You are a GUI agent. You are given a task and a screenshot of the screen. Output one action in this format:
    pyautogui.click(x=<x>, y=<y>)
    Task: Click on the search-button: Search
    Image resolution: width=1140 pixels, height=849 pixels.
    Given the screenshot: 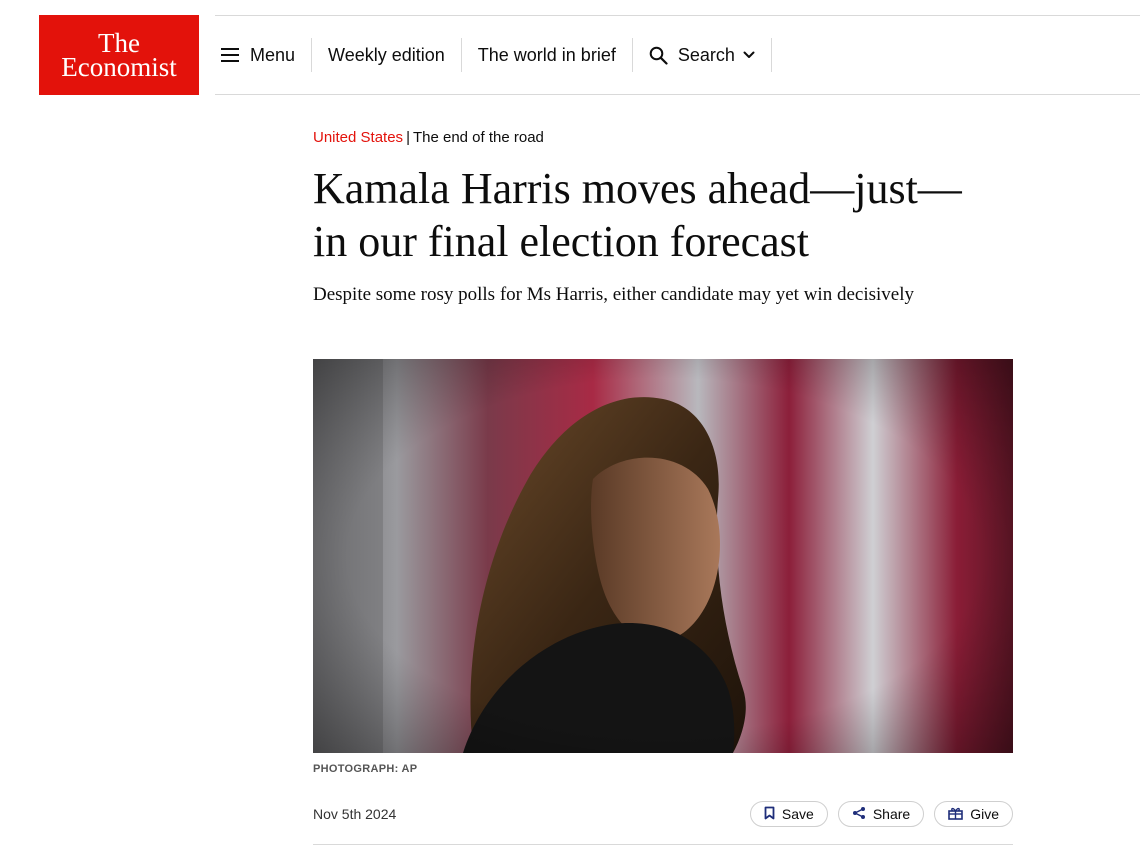 What is the action you would take?
    pyautogui.click(x=702, y=55)
    